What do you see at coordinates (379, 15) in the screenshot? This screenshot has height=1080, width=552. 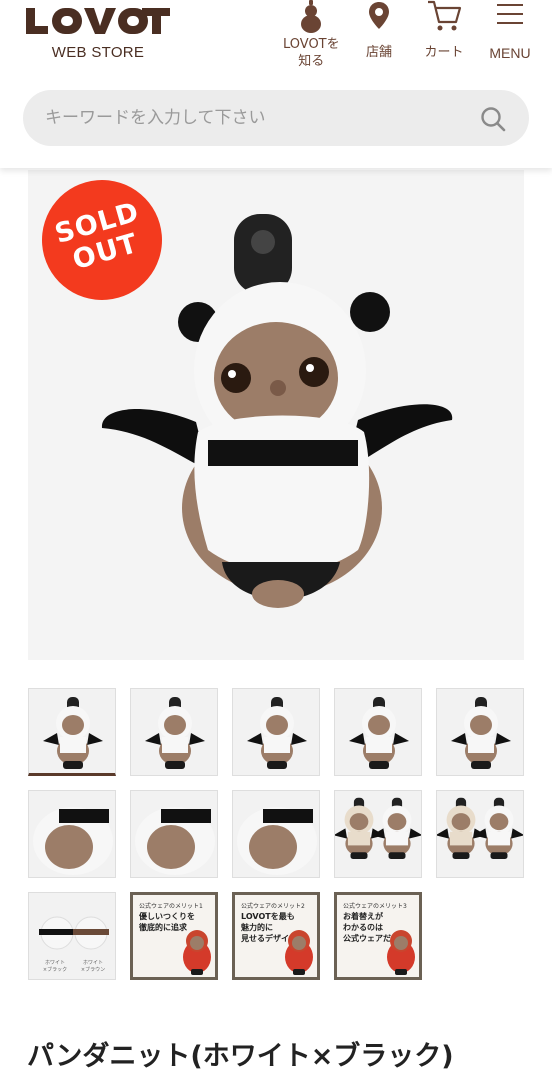 I see `location-pin-icon` at bounding box center [379, 15].